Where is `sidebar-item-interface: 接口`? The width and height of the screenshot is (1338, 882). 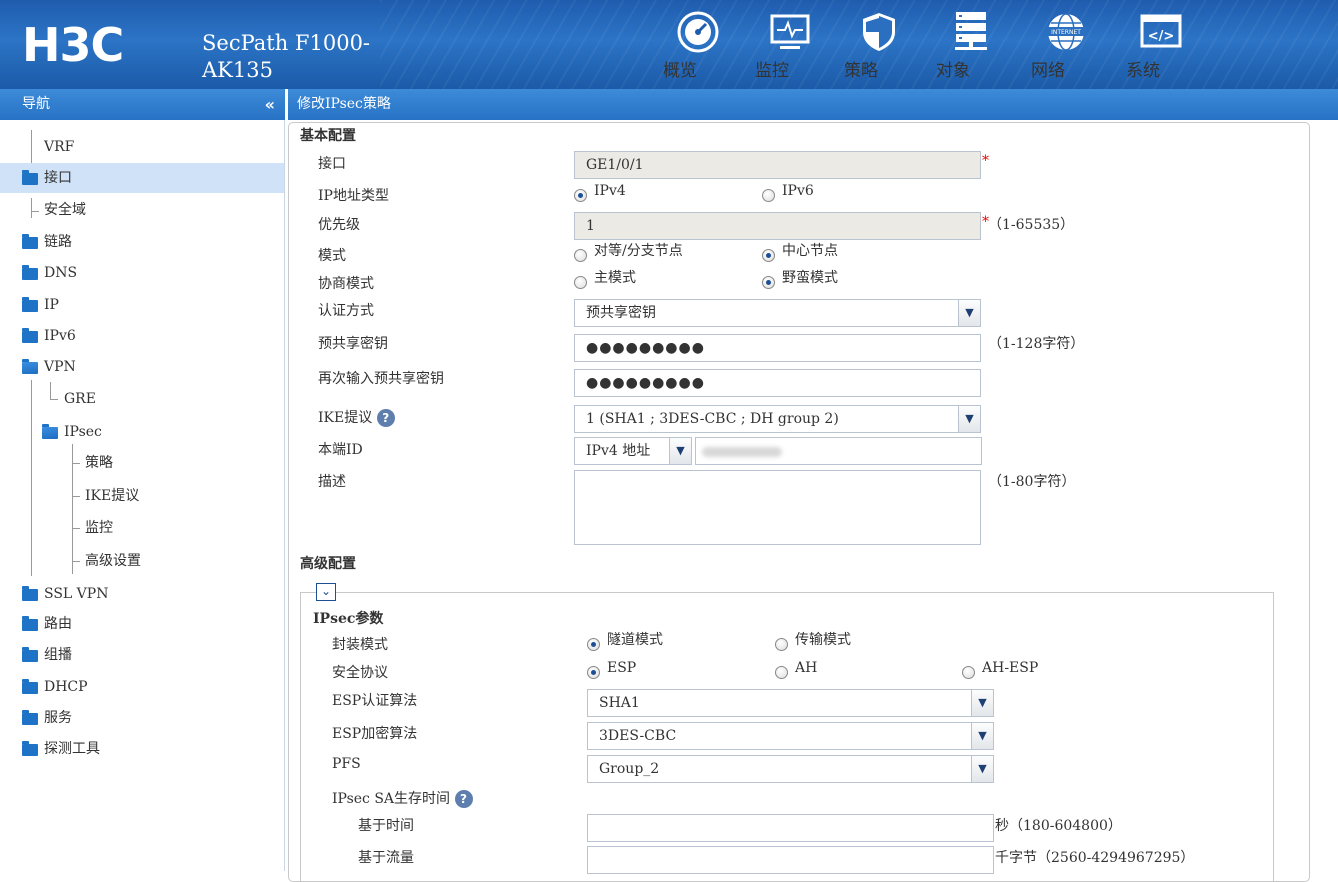
sidebar-item-interface: 接口 is located at coordinates (142, 178).